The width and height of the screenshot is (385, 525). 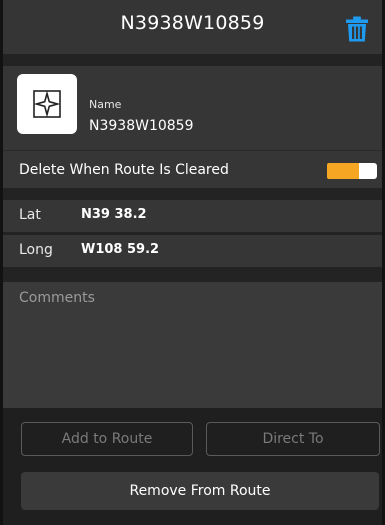 I want to click on name-value: N3938W10859, so click(x=141, y=126).